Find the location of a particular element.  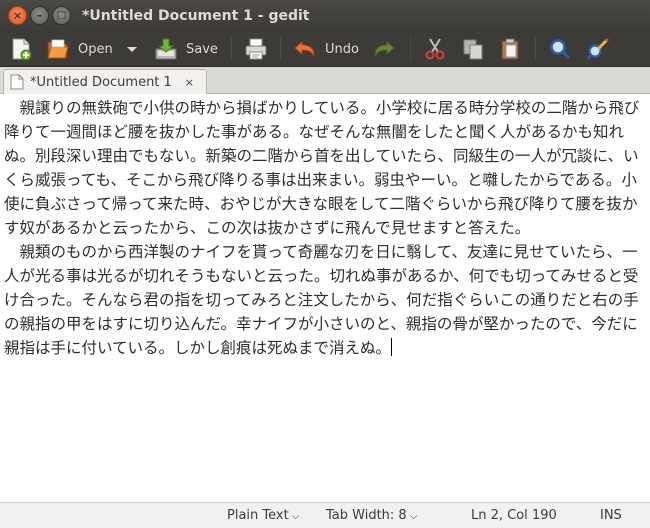

undo-label: Undo is located at coordinates (342, 49).